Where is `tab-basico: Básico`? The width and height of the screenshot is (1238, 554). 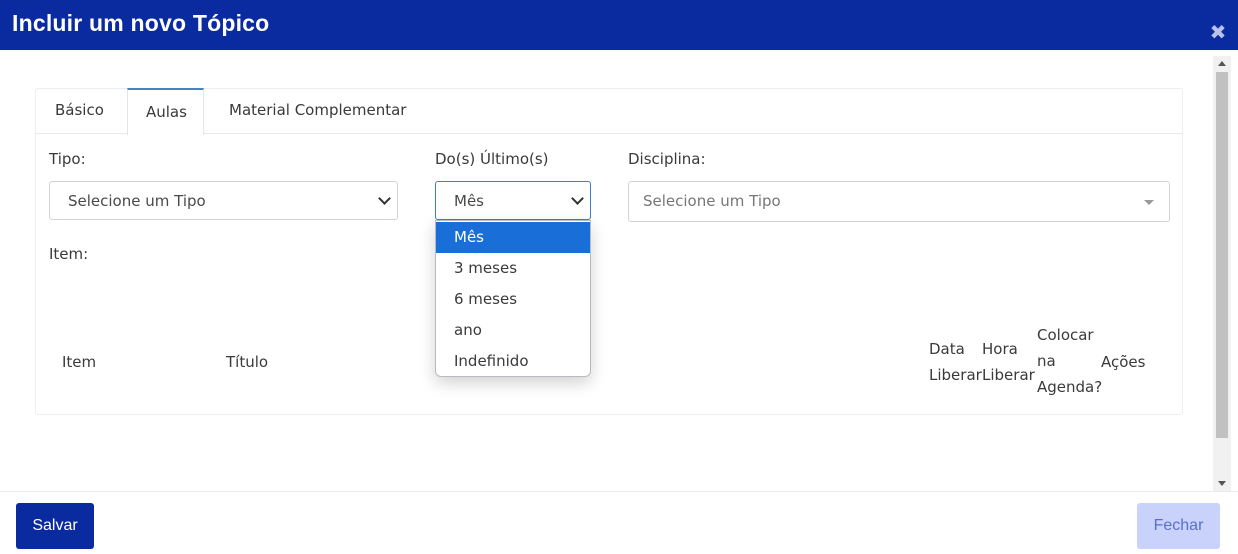 tab-basico: Básico is located at coordinates (79, 111).